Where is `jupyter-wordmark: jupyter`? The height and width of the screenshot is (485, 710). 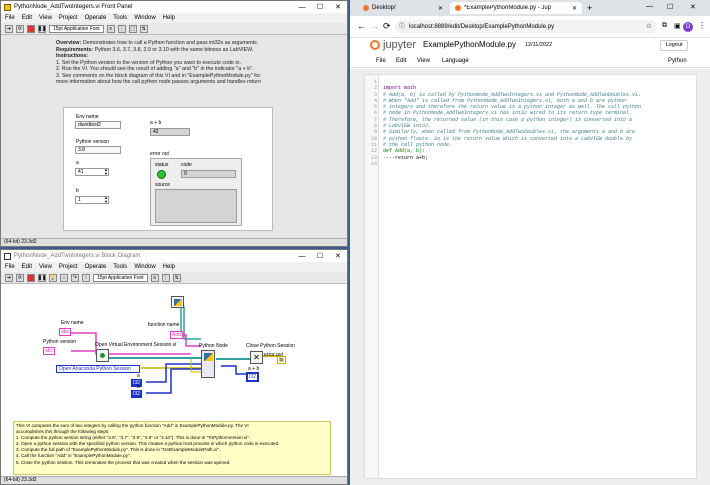 jupyter-wordmark: jupyter is located at coordinates (399, 45).